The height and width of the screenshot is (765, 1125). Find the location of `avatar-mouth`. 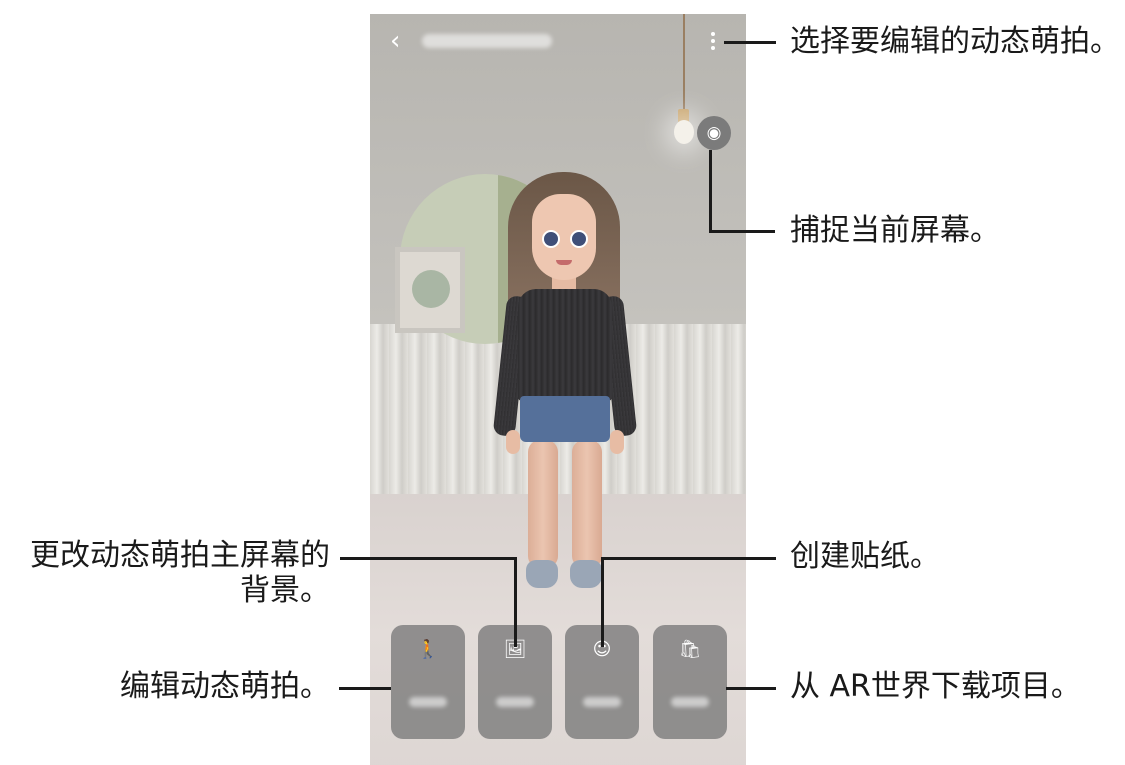

avatar-mouth is located at coordinates (564, 262).